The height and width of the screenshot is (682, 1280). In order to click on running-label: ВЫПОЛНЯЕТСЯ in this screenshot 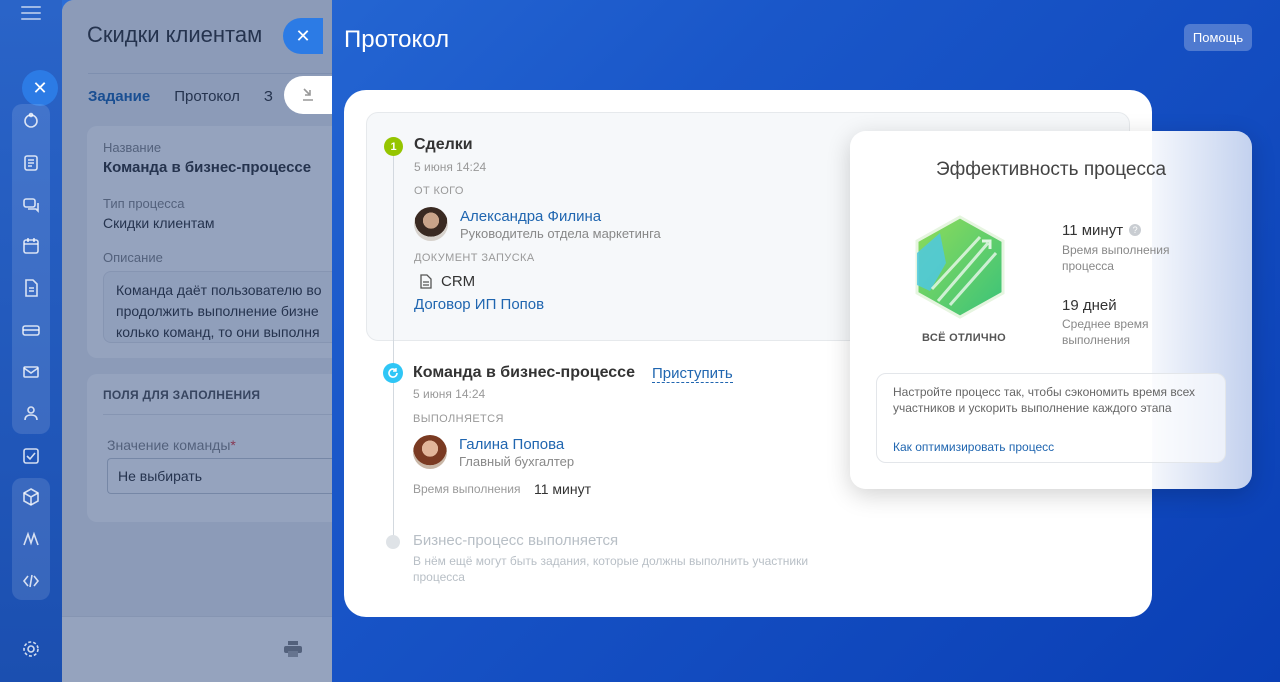, I will do `click(458, 419)`.